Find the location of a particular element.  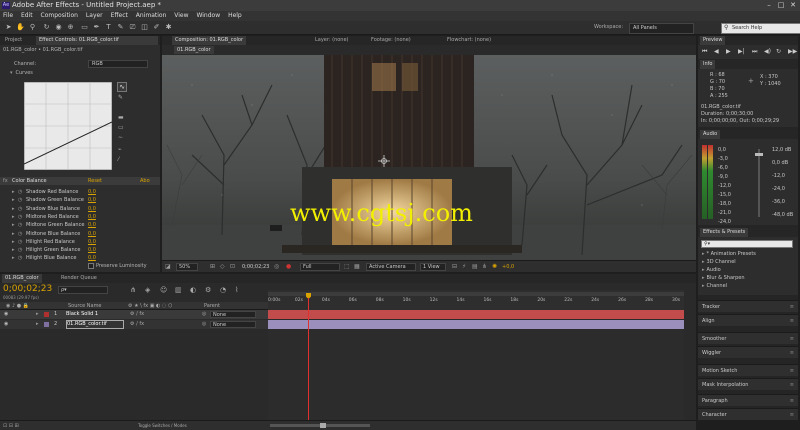

graph-editor-icon: ⌇ is located at coordinates (236, 290).